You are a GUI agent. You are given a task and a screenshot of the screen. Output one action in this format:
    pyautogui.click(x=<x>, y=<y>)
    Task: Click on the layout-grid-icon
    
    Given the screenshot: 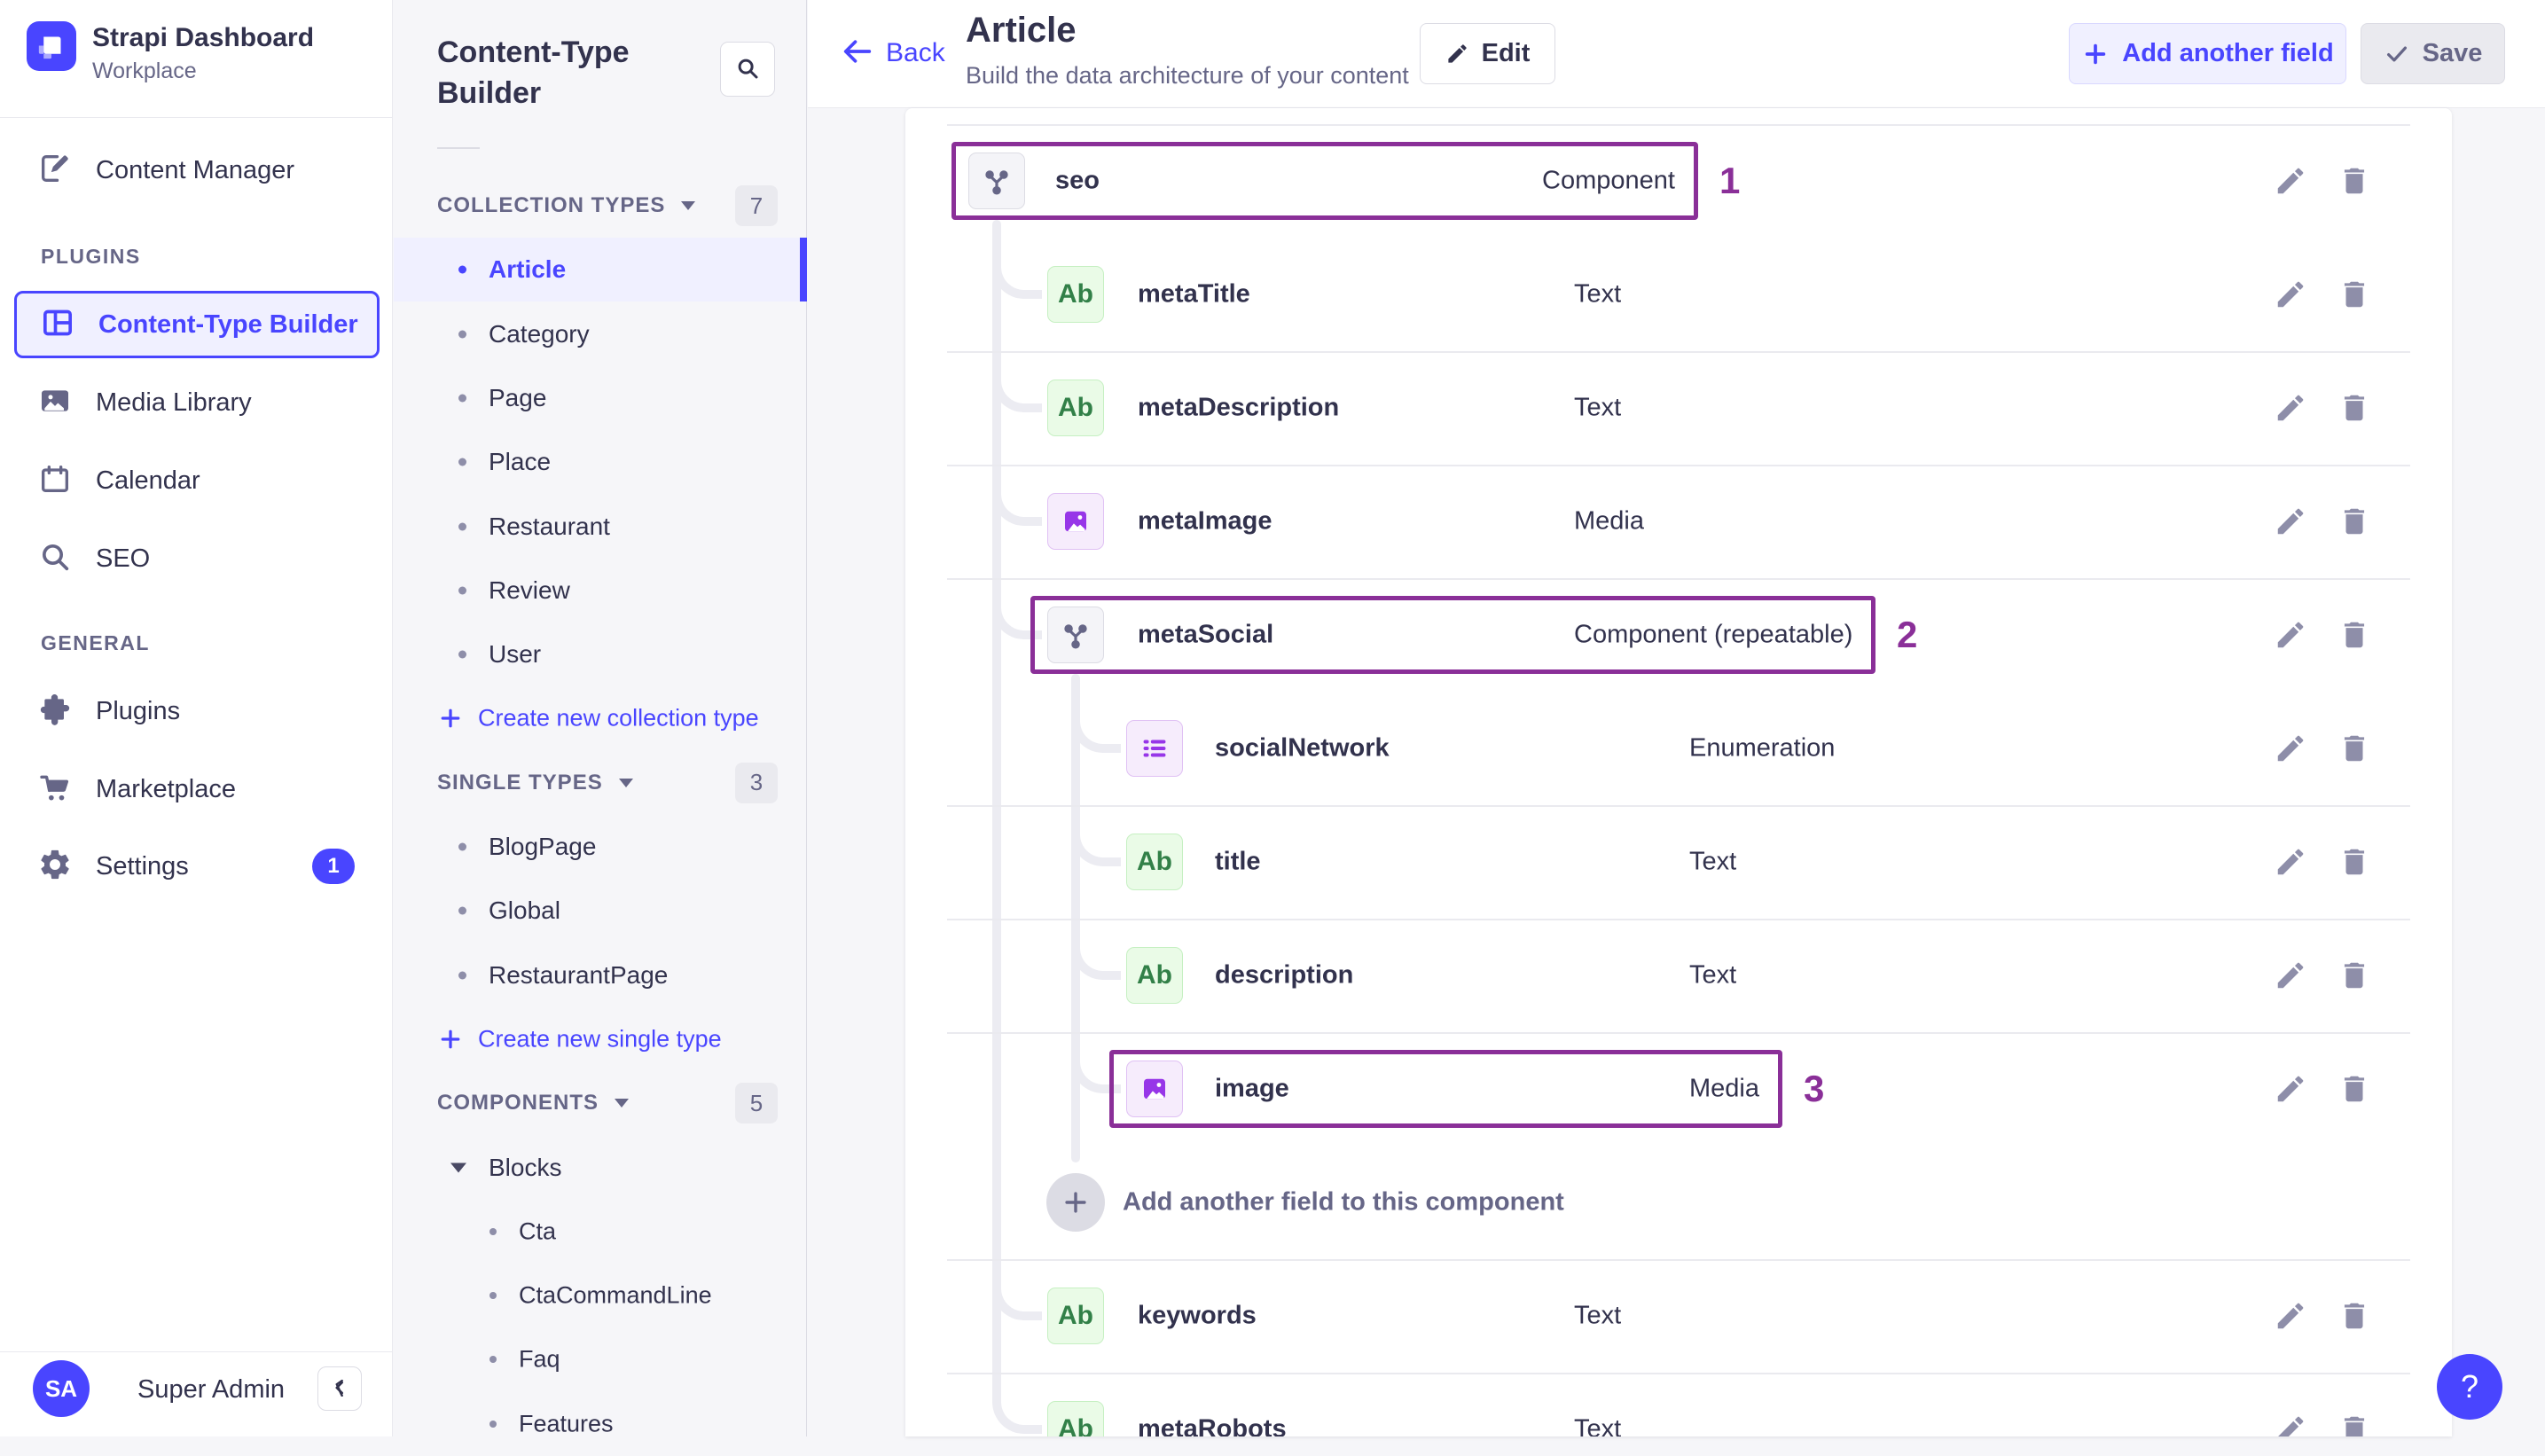 What is the action you would take?
    pyautogui.click(x=58, y=325)
    